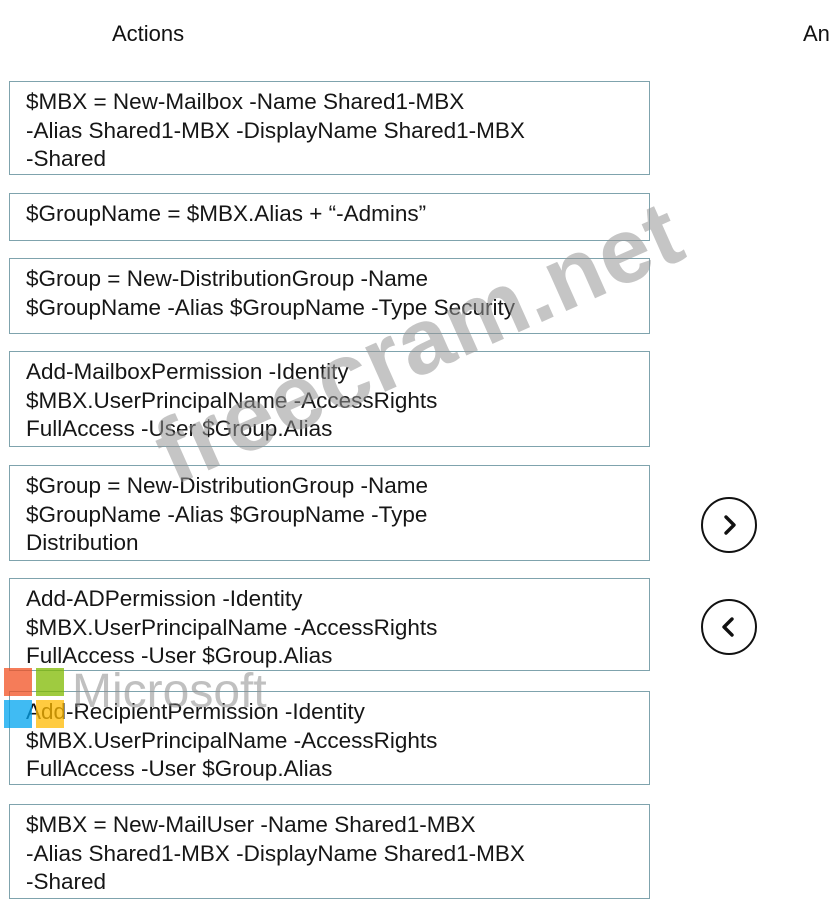 This screenshot has width=834, height=906. I want to click on action-text-line: $MBX = New-Mailbox -Name Shared1-MBX, so click(245, 101).